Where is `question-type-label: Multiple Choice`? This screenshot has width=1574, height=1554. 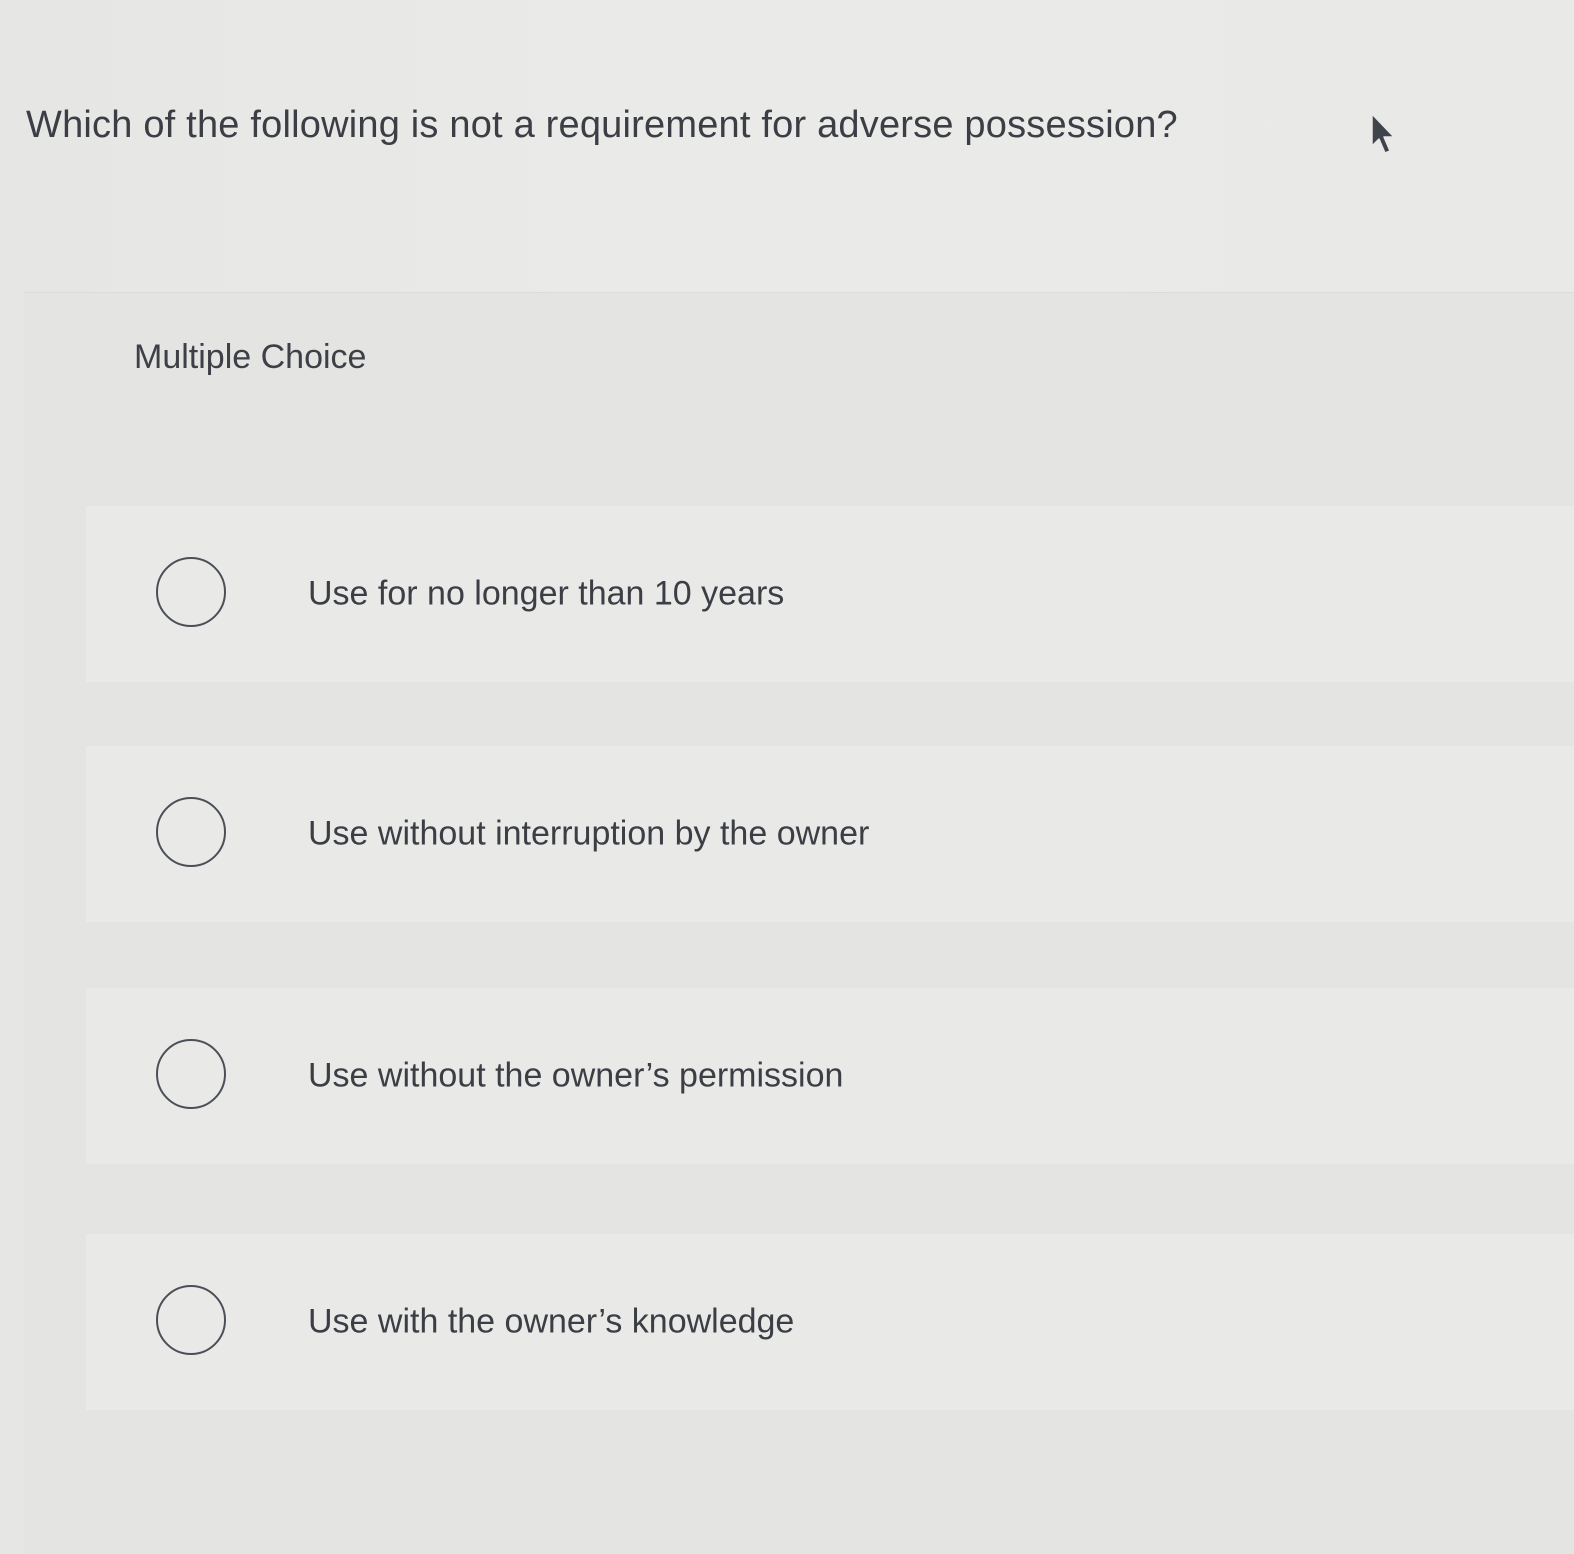 question-type-label: Multiple Choice is located at coordinates (250, 357).